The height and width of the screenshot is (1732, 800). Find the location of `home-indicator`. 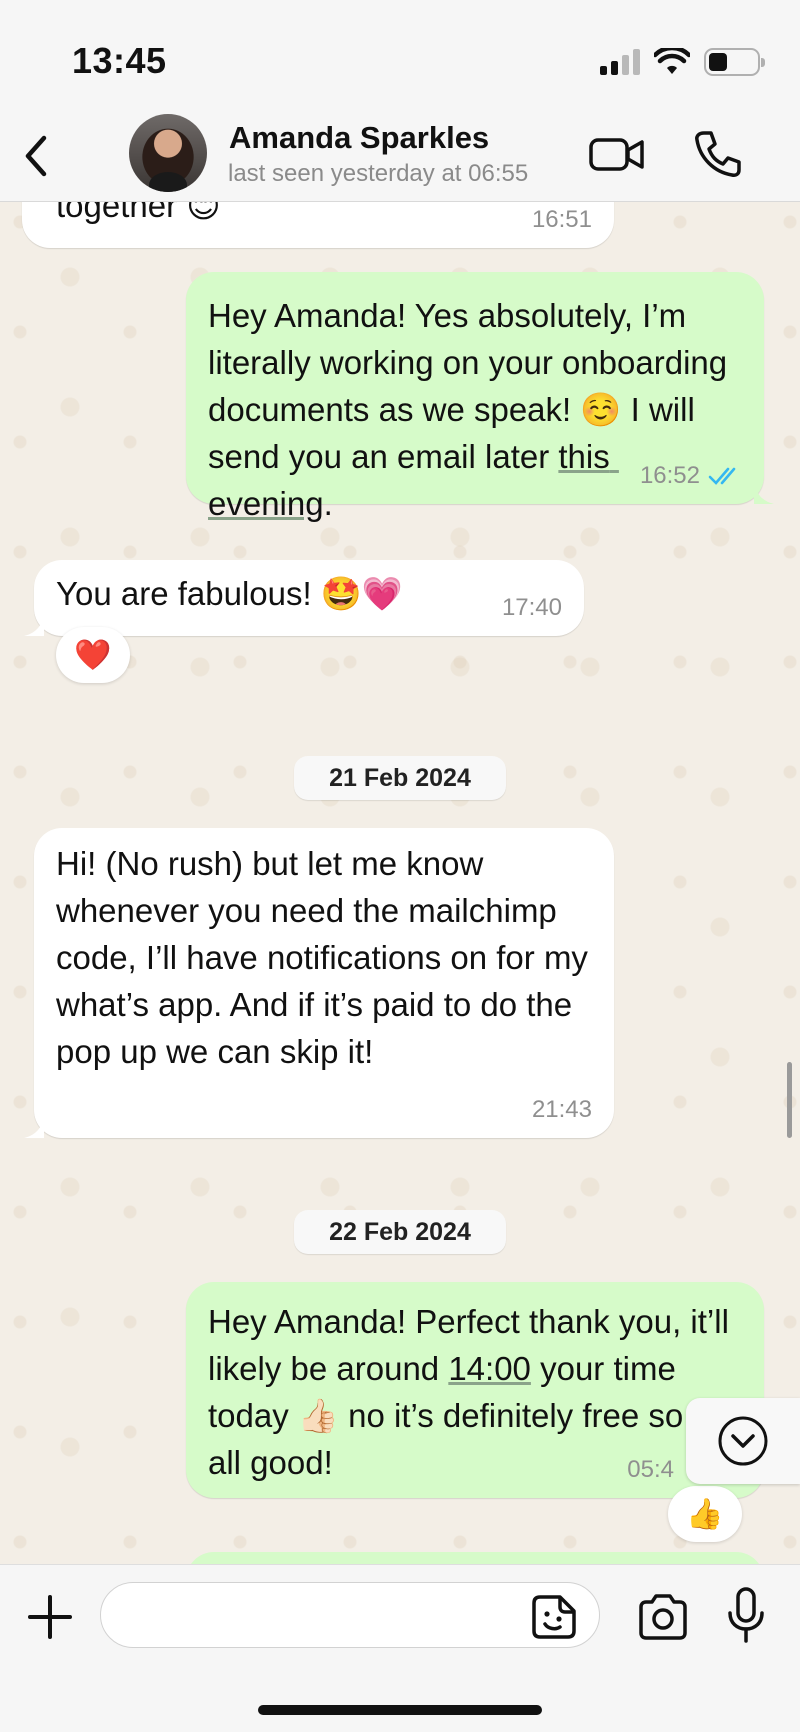

home-indicator is located at coordinates (400, 1710).